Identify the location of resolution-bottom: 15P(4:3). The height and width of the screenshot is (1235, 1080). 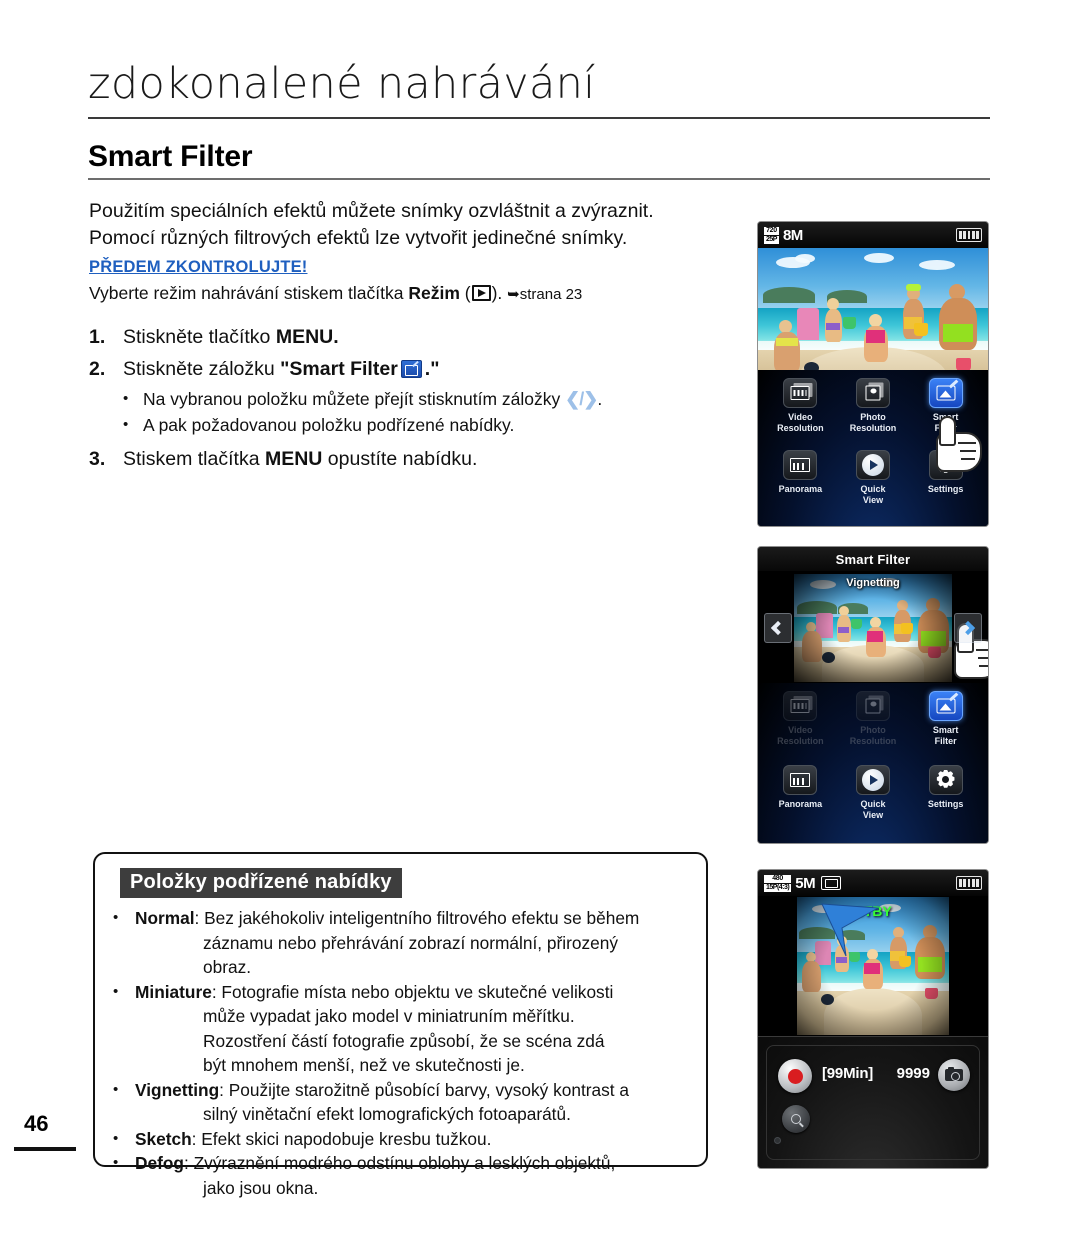
(778, 887).